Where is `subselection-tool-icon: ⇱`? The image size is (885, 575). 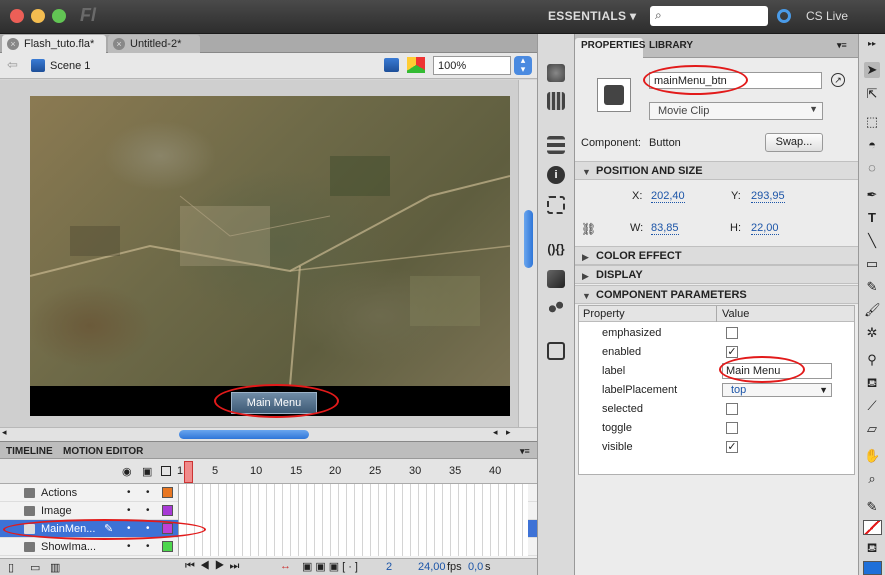
subselection-tool-icon: ⇱ is located at coordinates (872, 94).